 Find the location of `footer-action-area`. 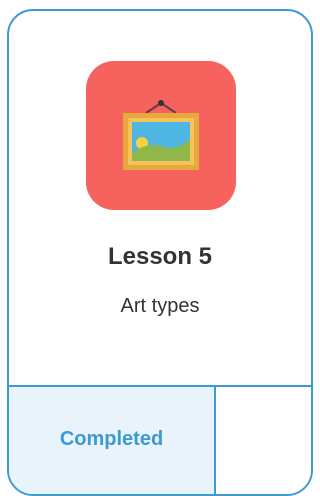

footer-action-area is located at coordinates (263, 440).